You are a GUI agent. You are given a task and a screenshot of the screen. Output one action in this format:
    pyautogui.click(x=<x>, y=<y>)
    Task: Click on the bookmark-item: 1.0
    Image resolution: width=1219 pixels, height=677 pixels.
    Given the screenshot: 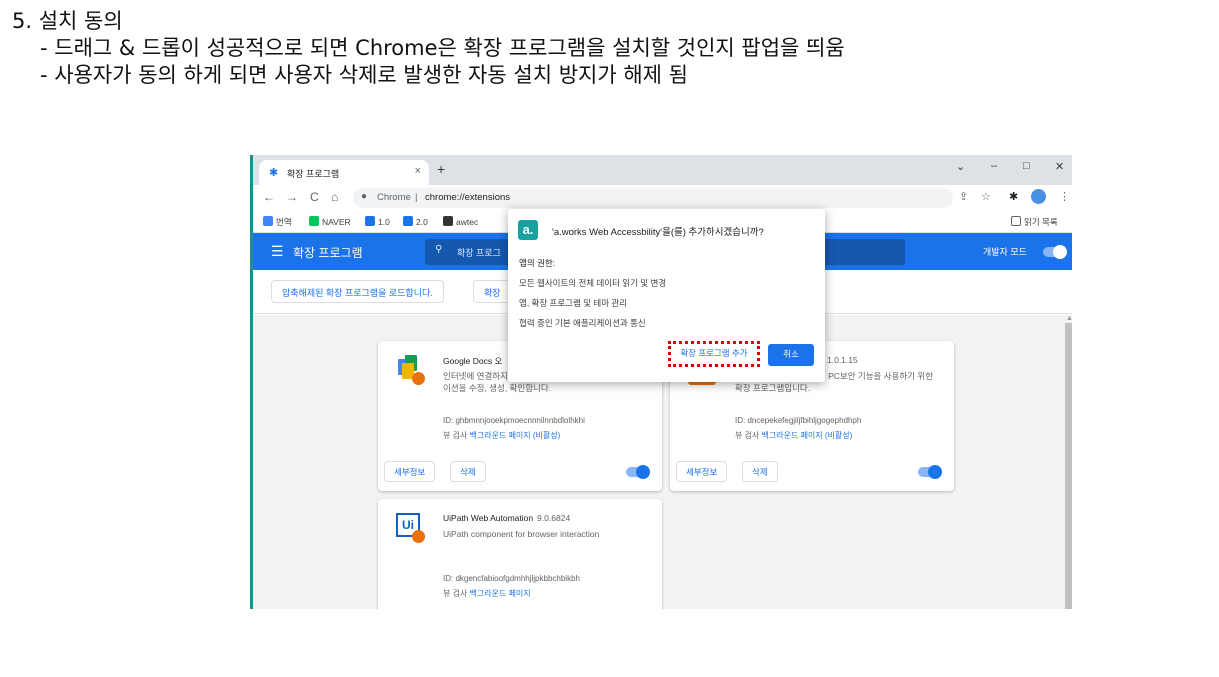 What is the action you would take?
    pyautogui.click(x=377, y=221)
    